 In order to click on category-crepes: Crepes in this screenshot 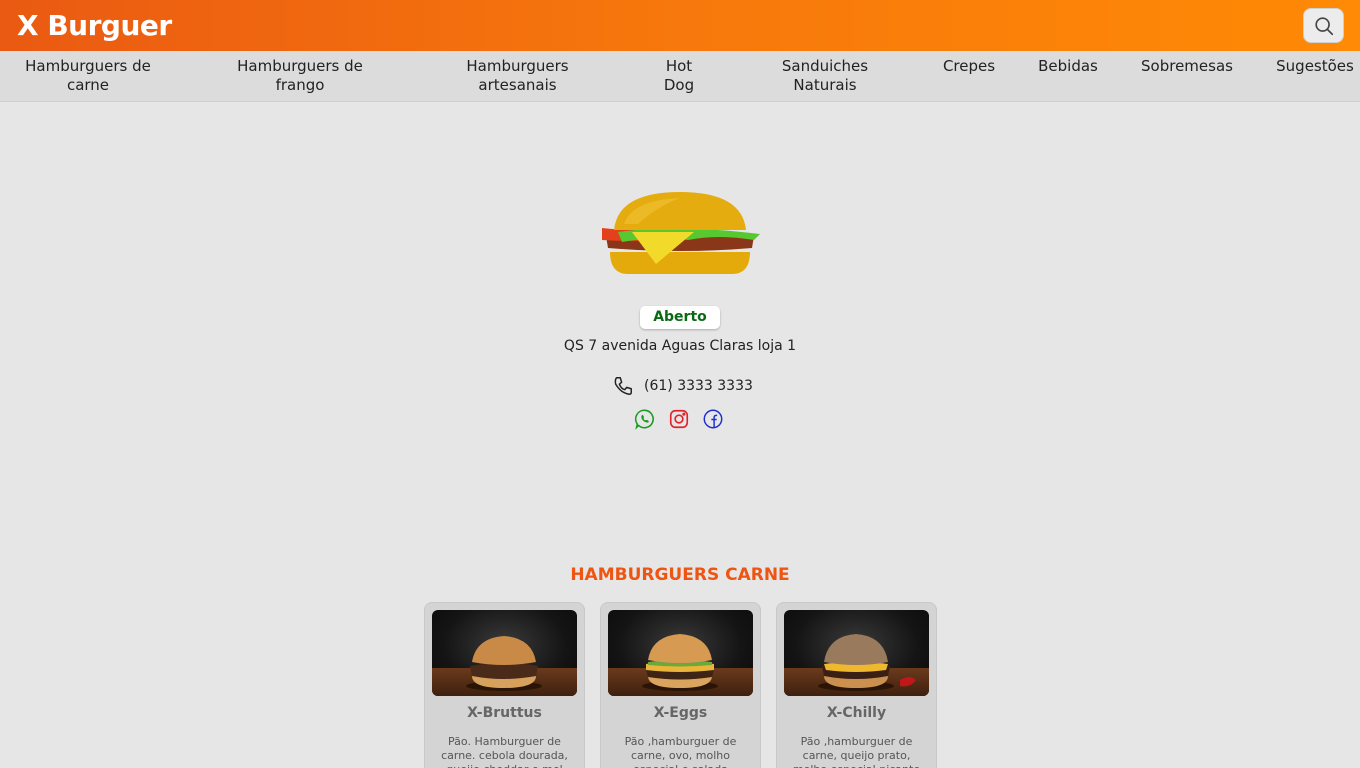, I will do `click(969, 66)`.